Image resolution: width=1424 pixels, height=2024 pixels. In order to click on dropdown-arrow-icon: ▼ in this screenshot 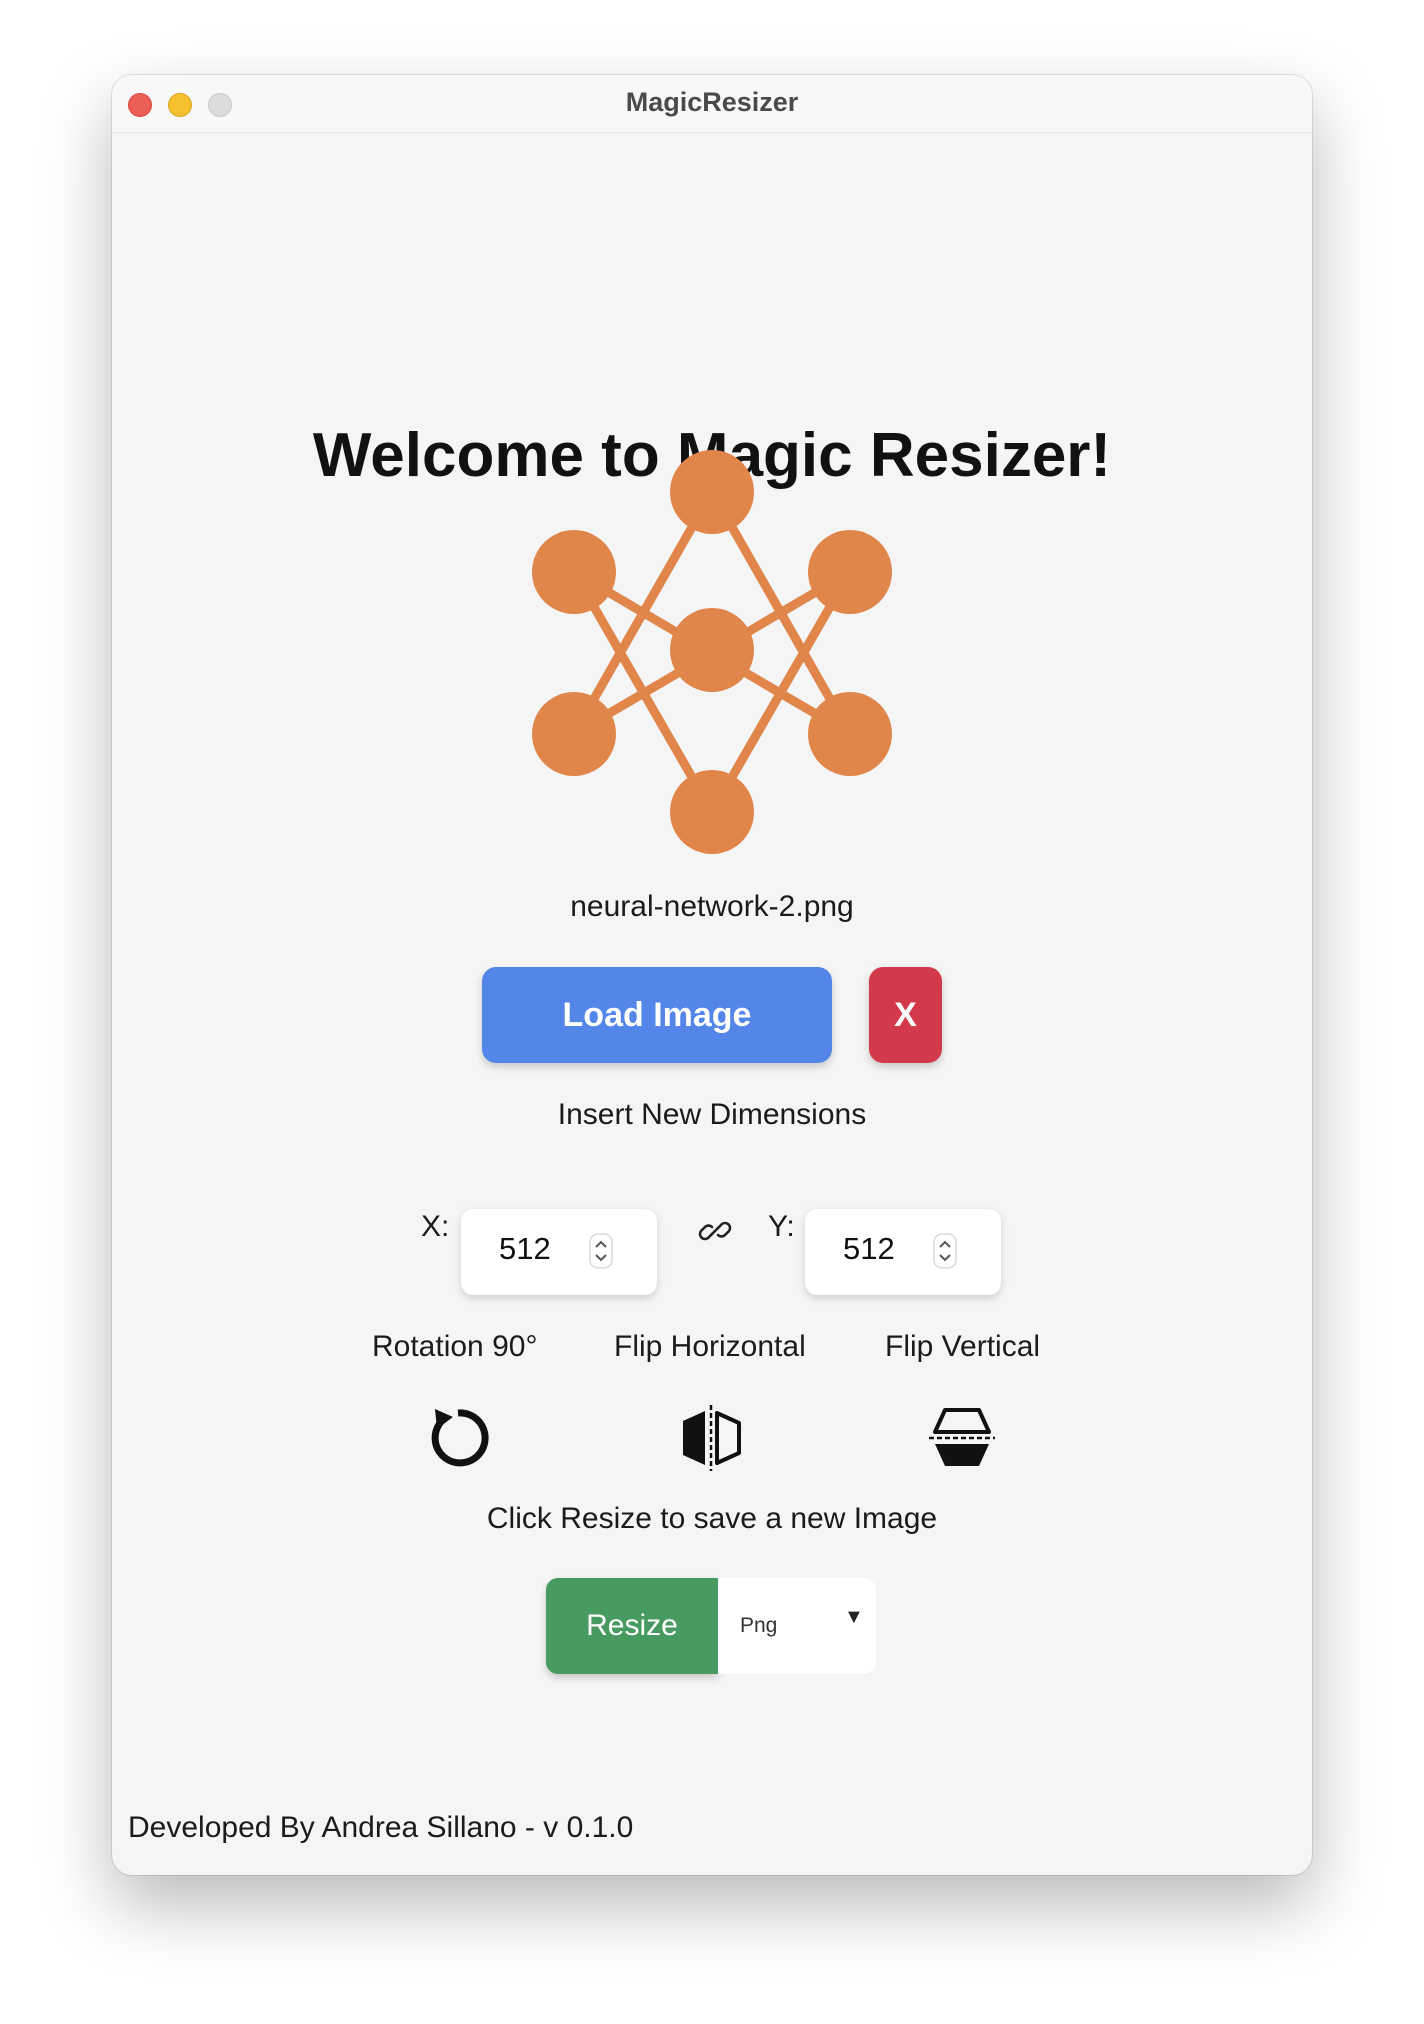, I will do `click(854, 1617)`.